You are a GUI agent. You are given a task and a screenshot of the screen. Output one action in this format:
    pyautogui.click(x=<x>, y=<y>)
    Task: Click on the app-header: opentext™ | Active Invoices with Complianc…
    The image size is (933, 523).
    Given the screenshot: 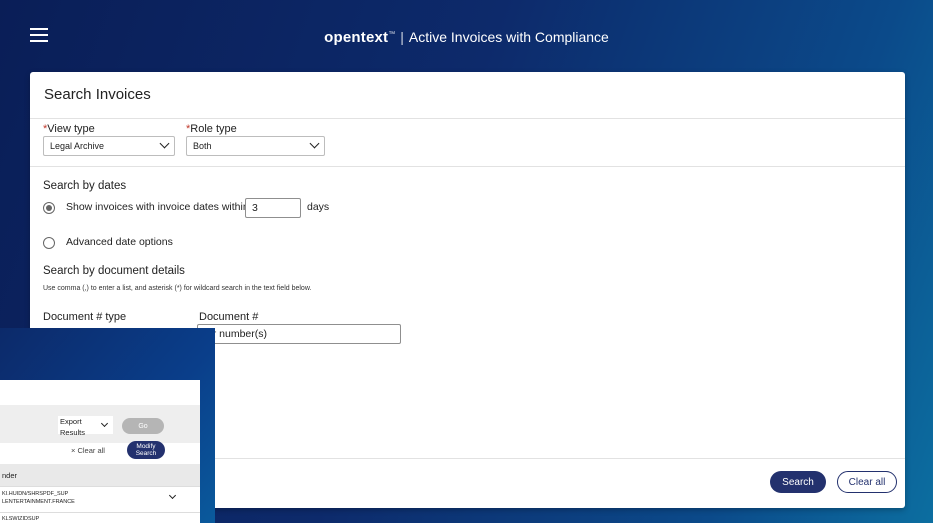 What is the action you would take?
    pyautogui.click(x=466, y=37)
    